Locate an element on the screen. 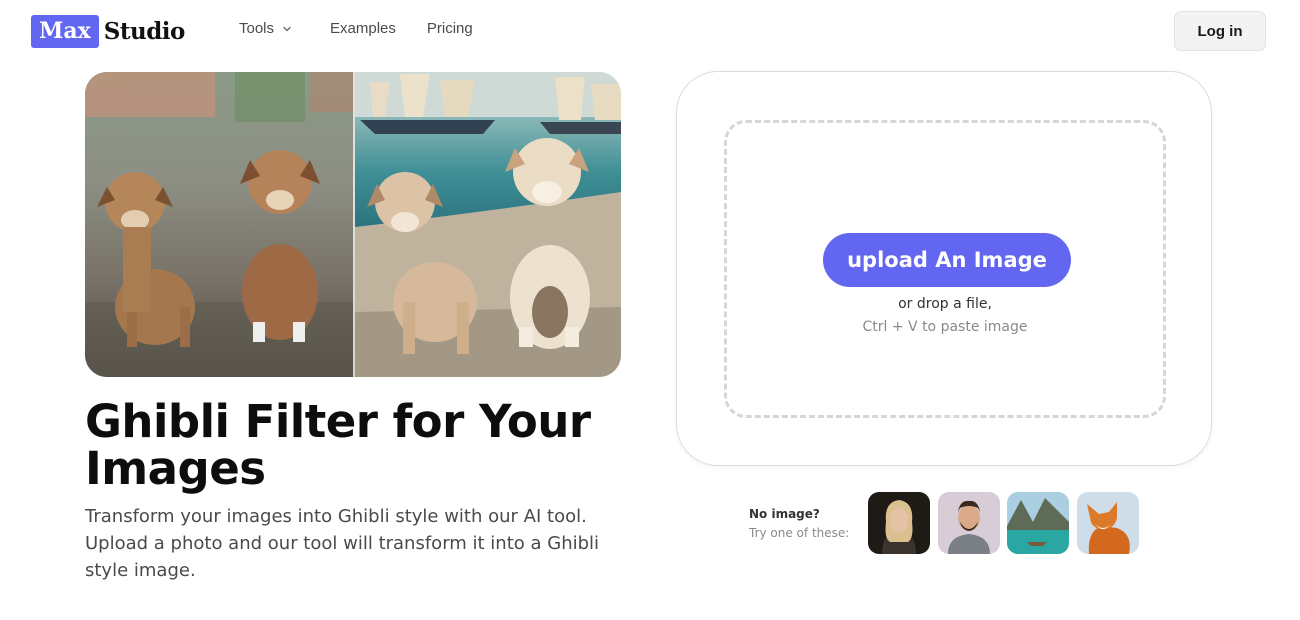  samples-label-line2: Try one of these: is located at coordinates (799, 533).